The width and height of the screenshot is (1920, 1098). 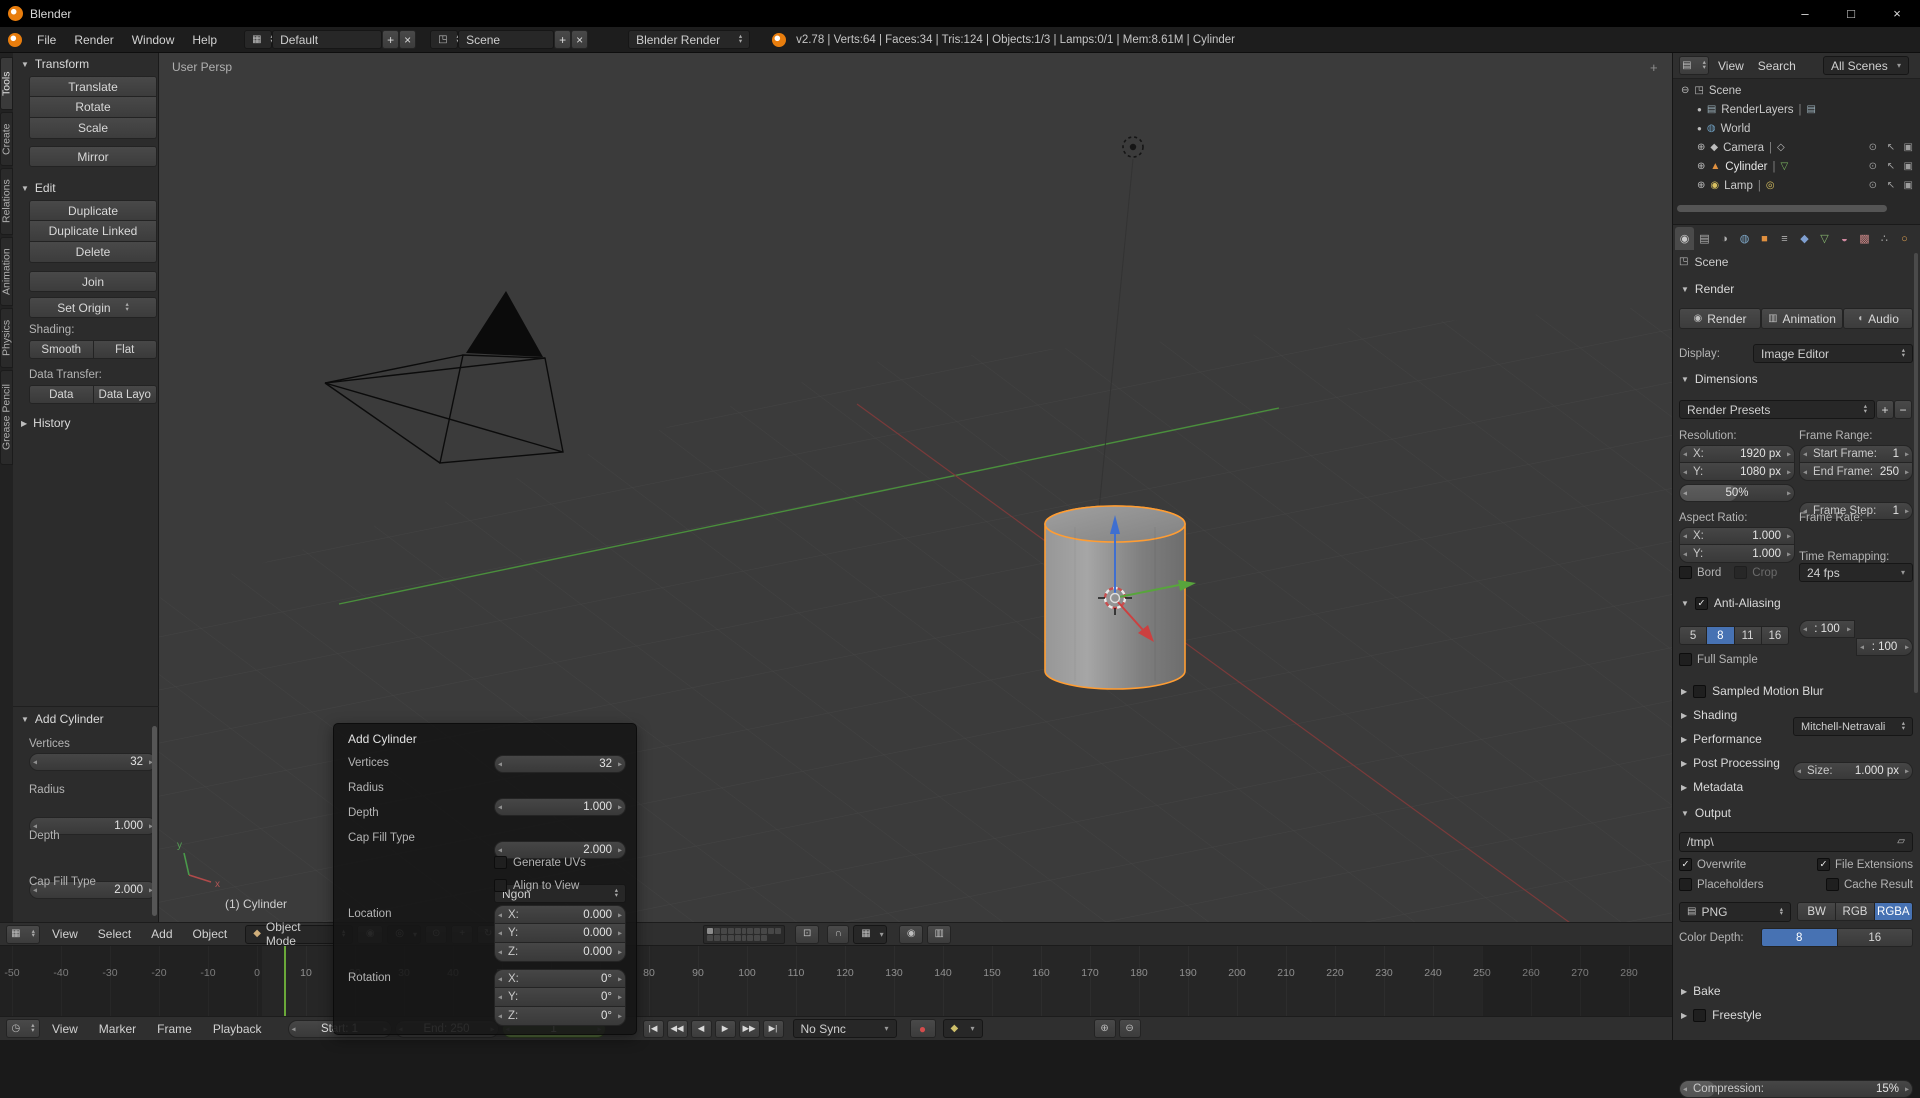 What do you see at coordinates (1856, 572) in the screenshot?
I see `frame-rate-selector: 24 fps` at bounding box center [1856, 572].